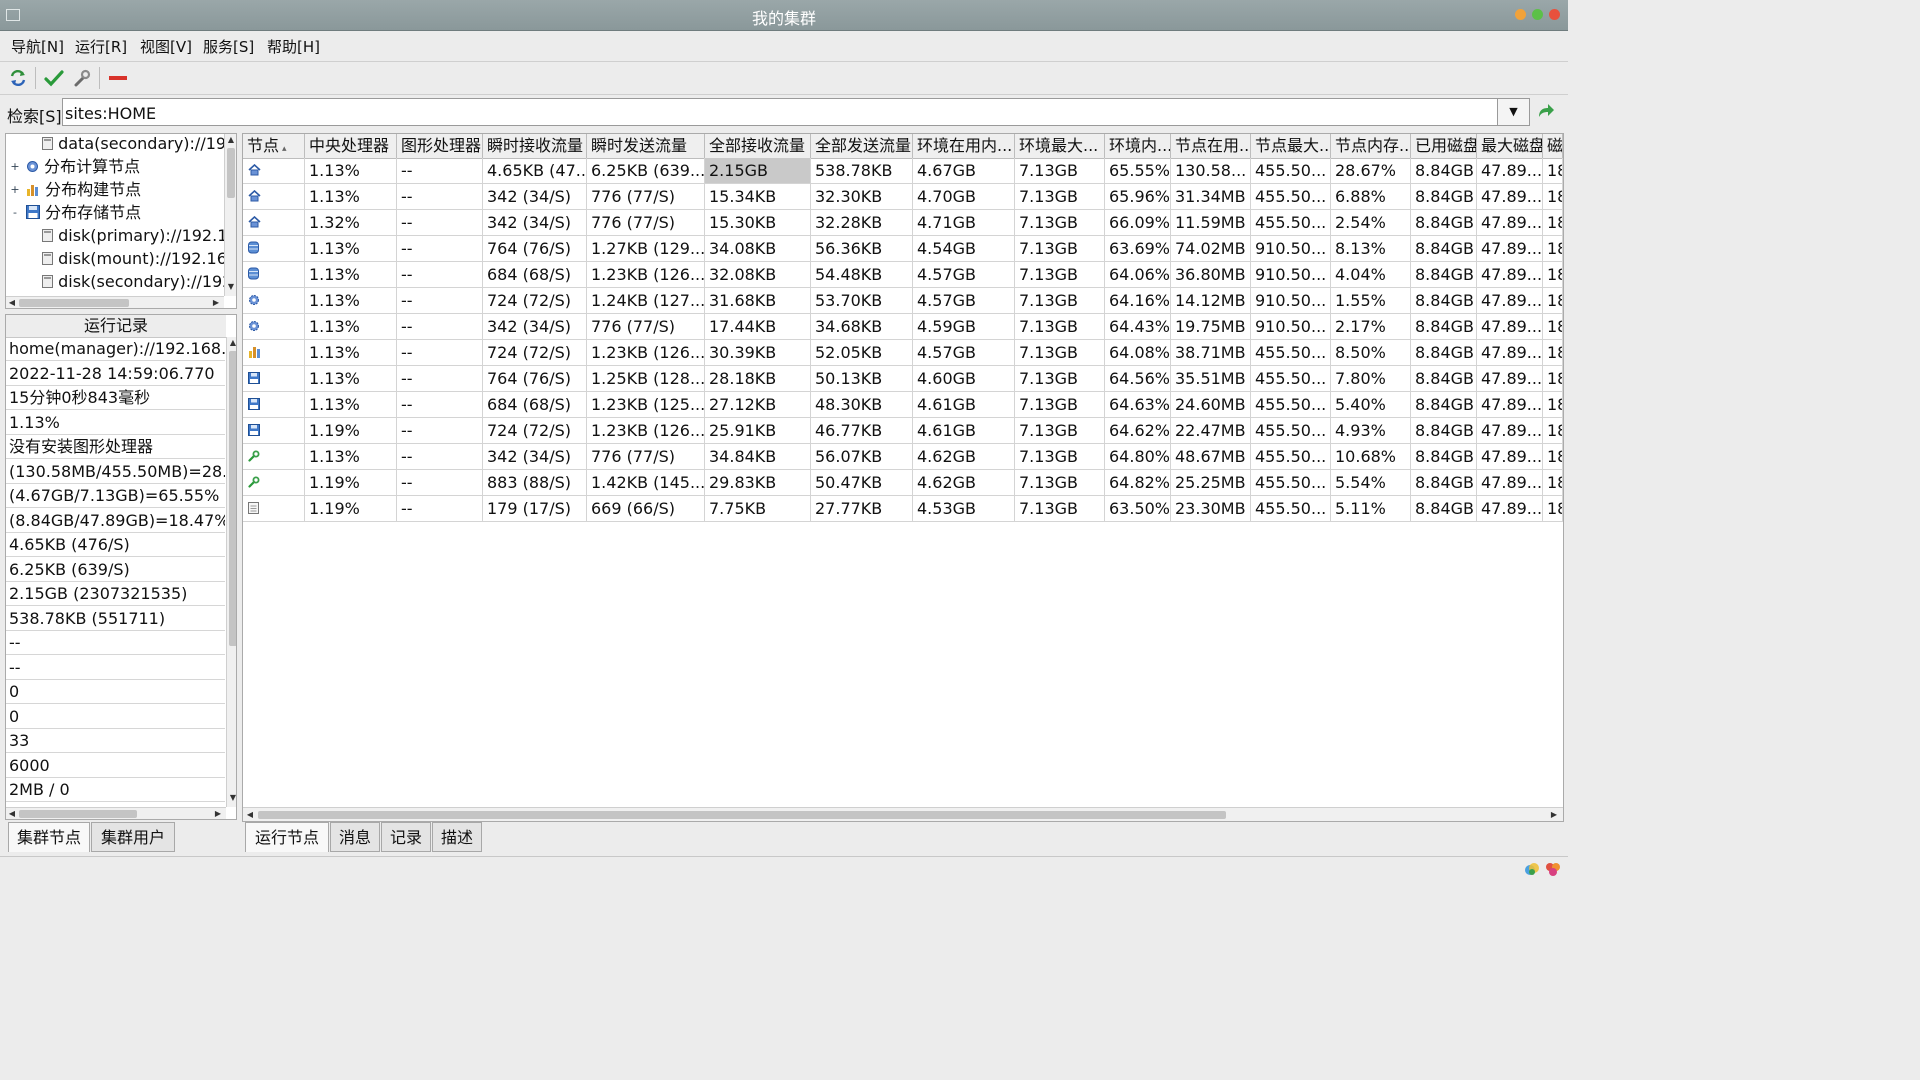 This screenshot has width=1920, height=1080. What do you see at coordinates (139, 258) in the screenshot?
I see `tree-node: disk(mount)://192.168` at bounding box center [139, 258].